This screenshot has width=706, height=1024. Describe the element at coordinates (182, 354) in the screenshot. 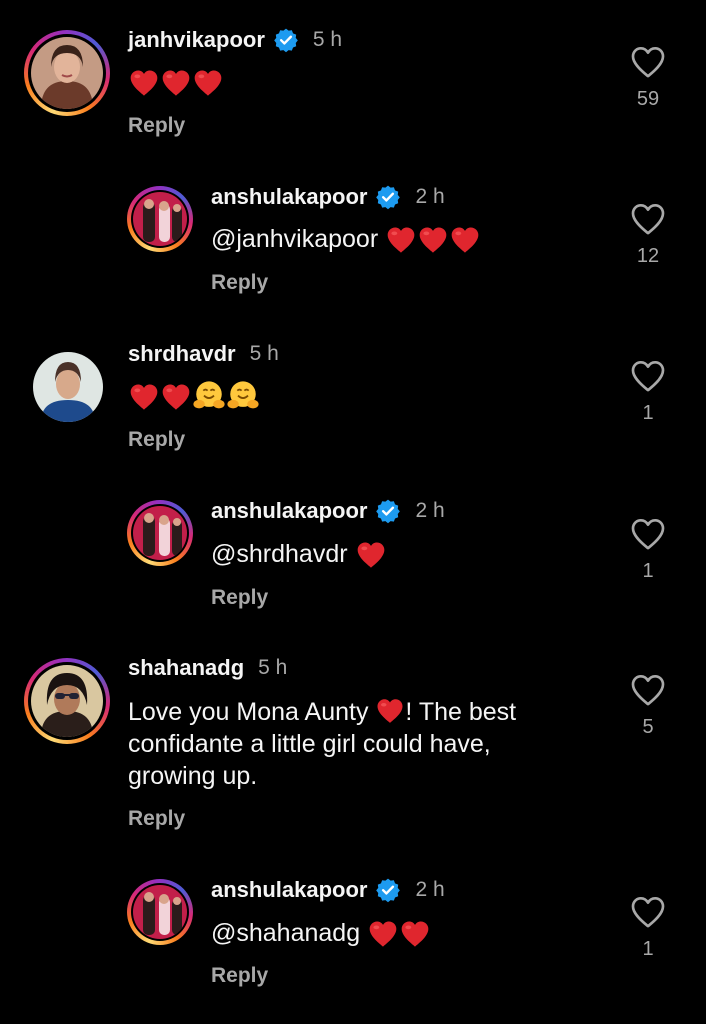

I see `username: shrdhavdr` at that location.